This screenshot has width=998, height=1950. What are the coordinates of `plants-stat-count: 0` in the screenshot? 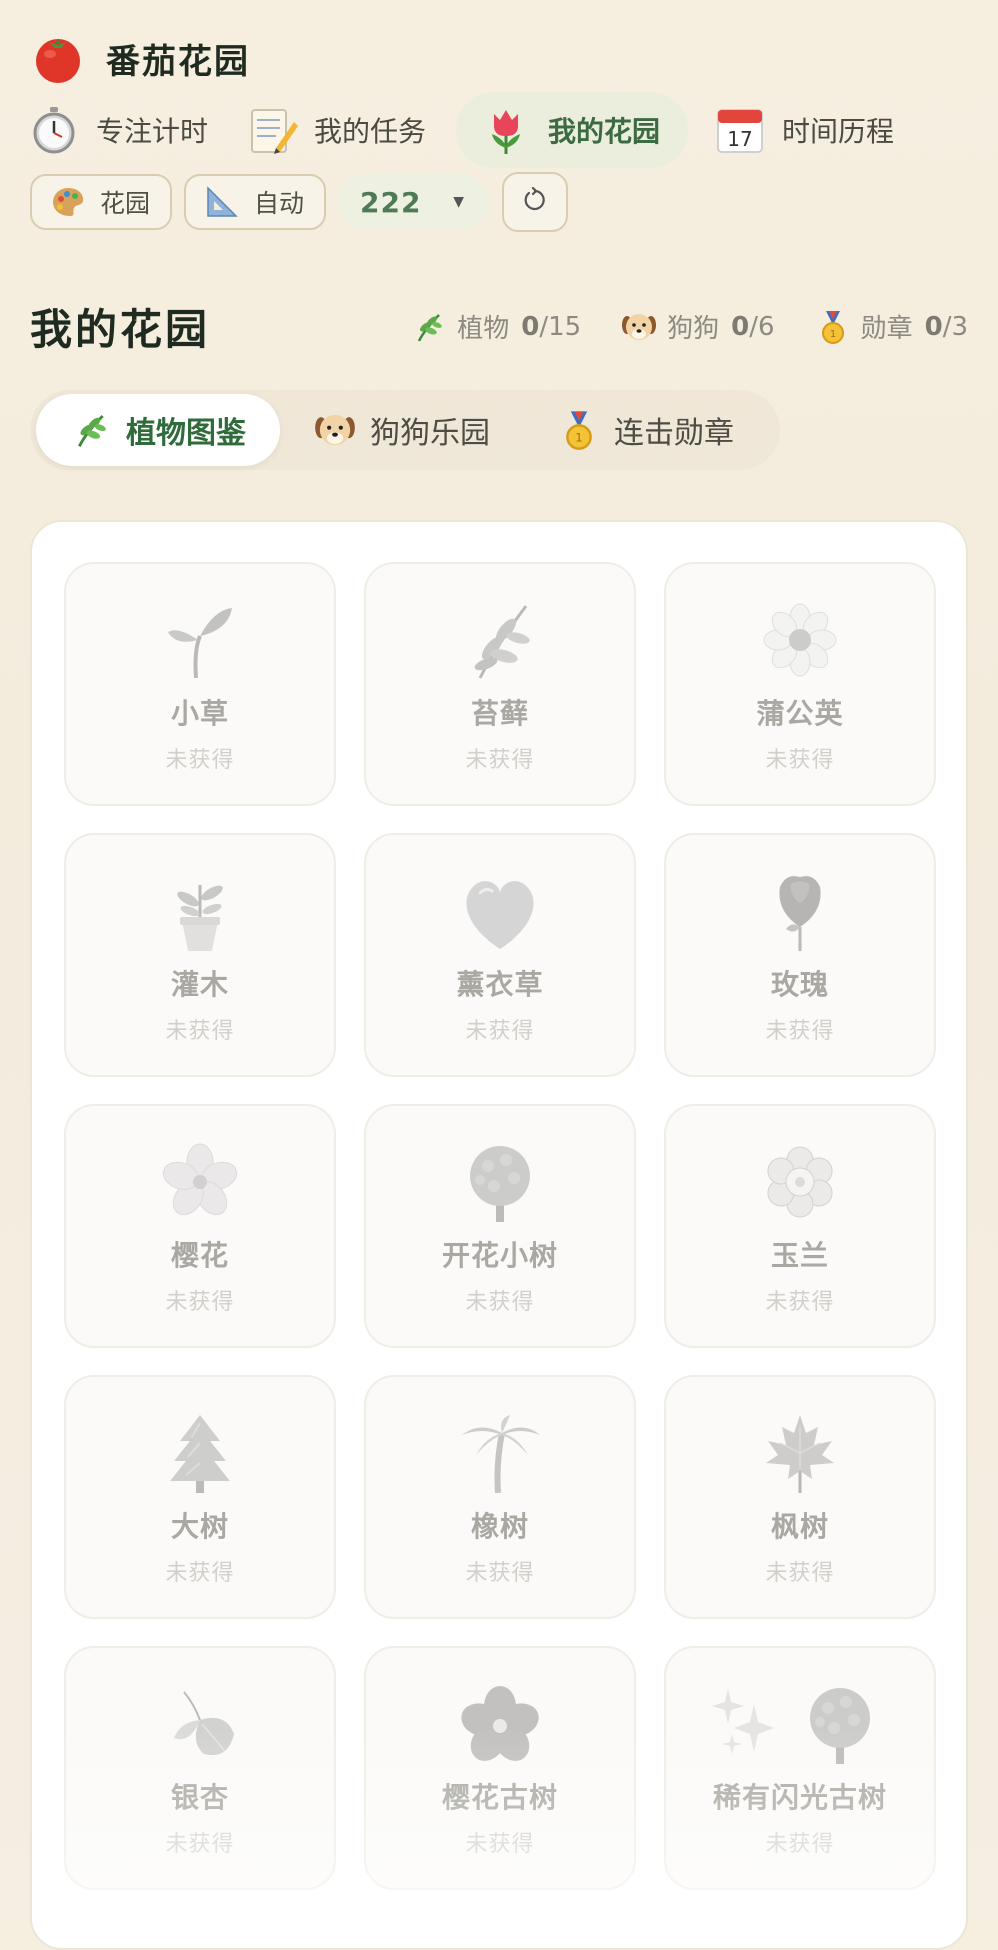 It's located at (530, 326).